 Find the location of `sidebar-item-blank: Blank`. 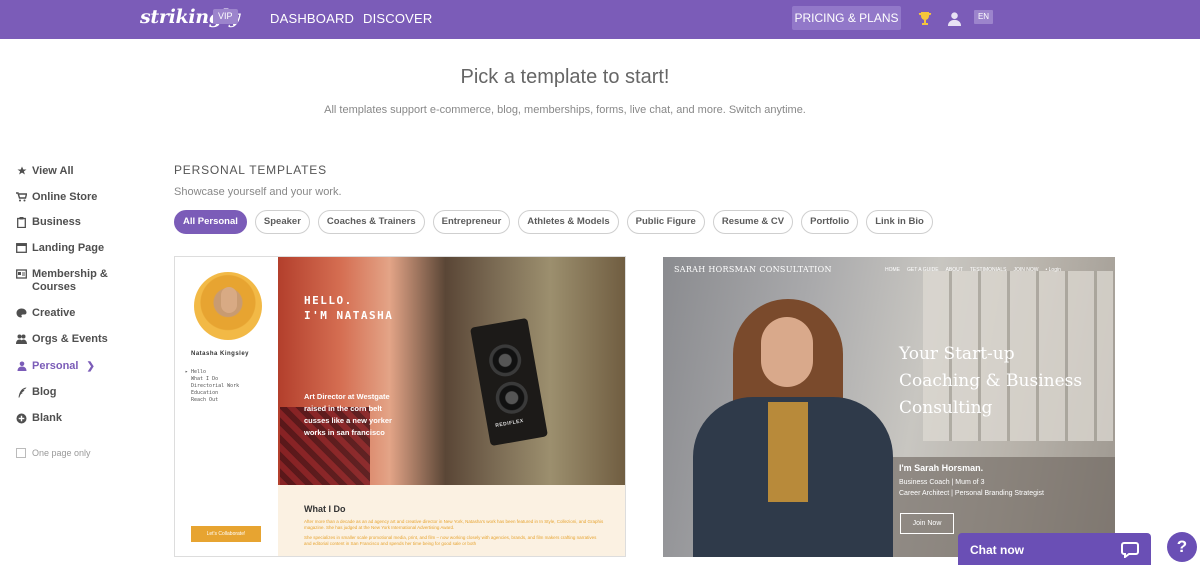

sidebar-item-blank: Blank is located at coordinates (39, 418).